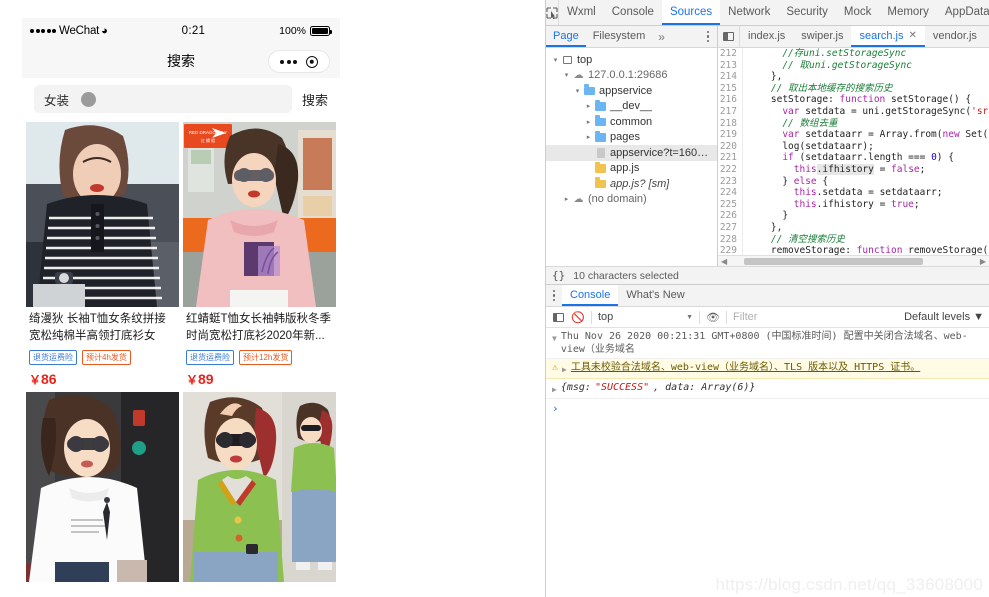  Describe the element at coordinates (730, 111) in the screenshot. I see `line-number: 217` at that location.